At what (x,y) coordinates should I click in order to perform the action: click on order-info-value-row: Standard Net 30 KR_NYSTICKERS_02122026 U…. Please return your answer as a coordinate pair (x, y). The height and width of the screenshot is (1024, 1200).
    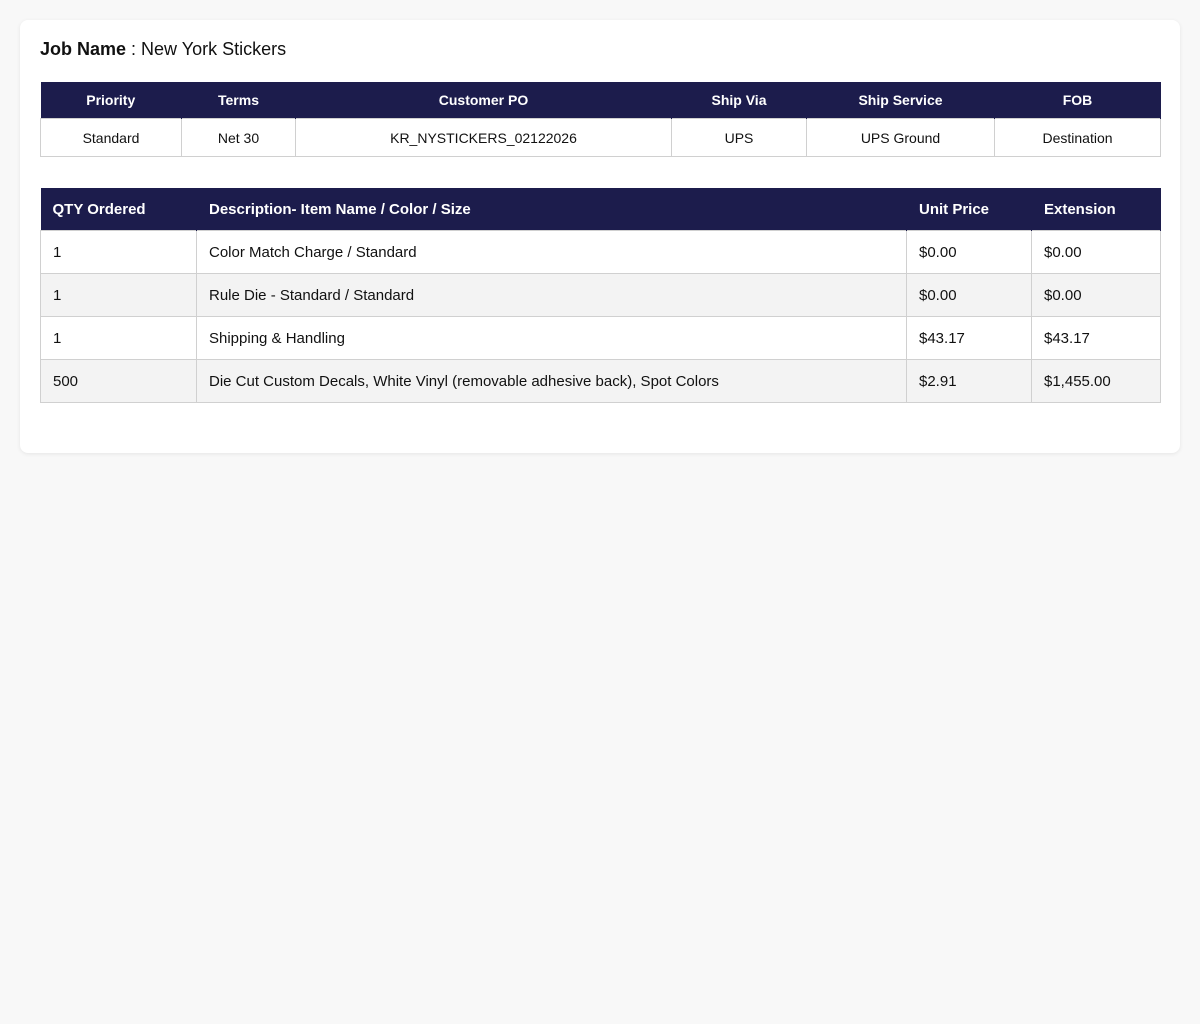
    Looking at the image, I should click on (600, 137).